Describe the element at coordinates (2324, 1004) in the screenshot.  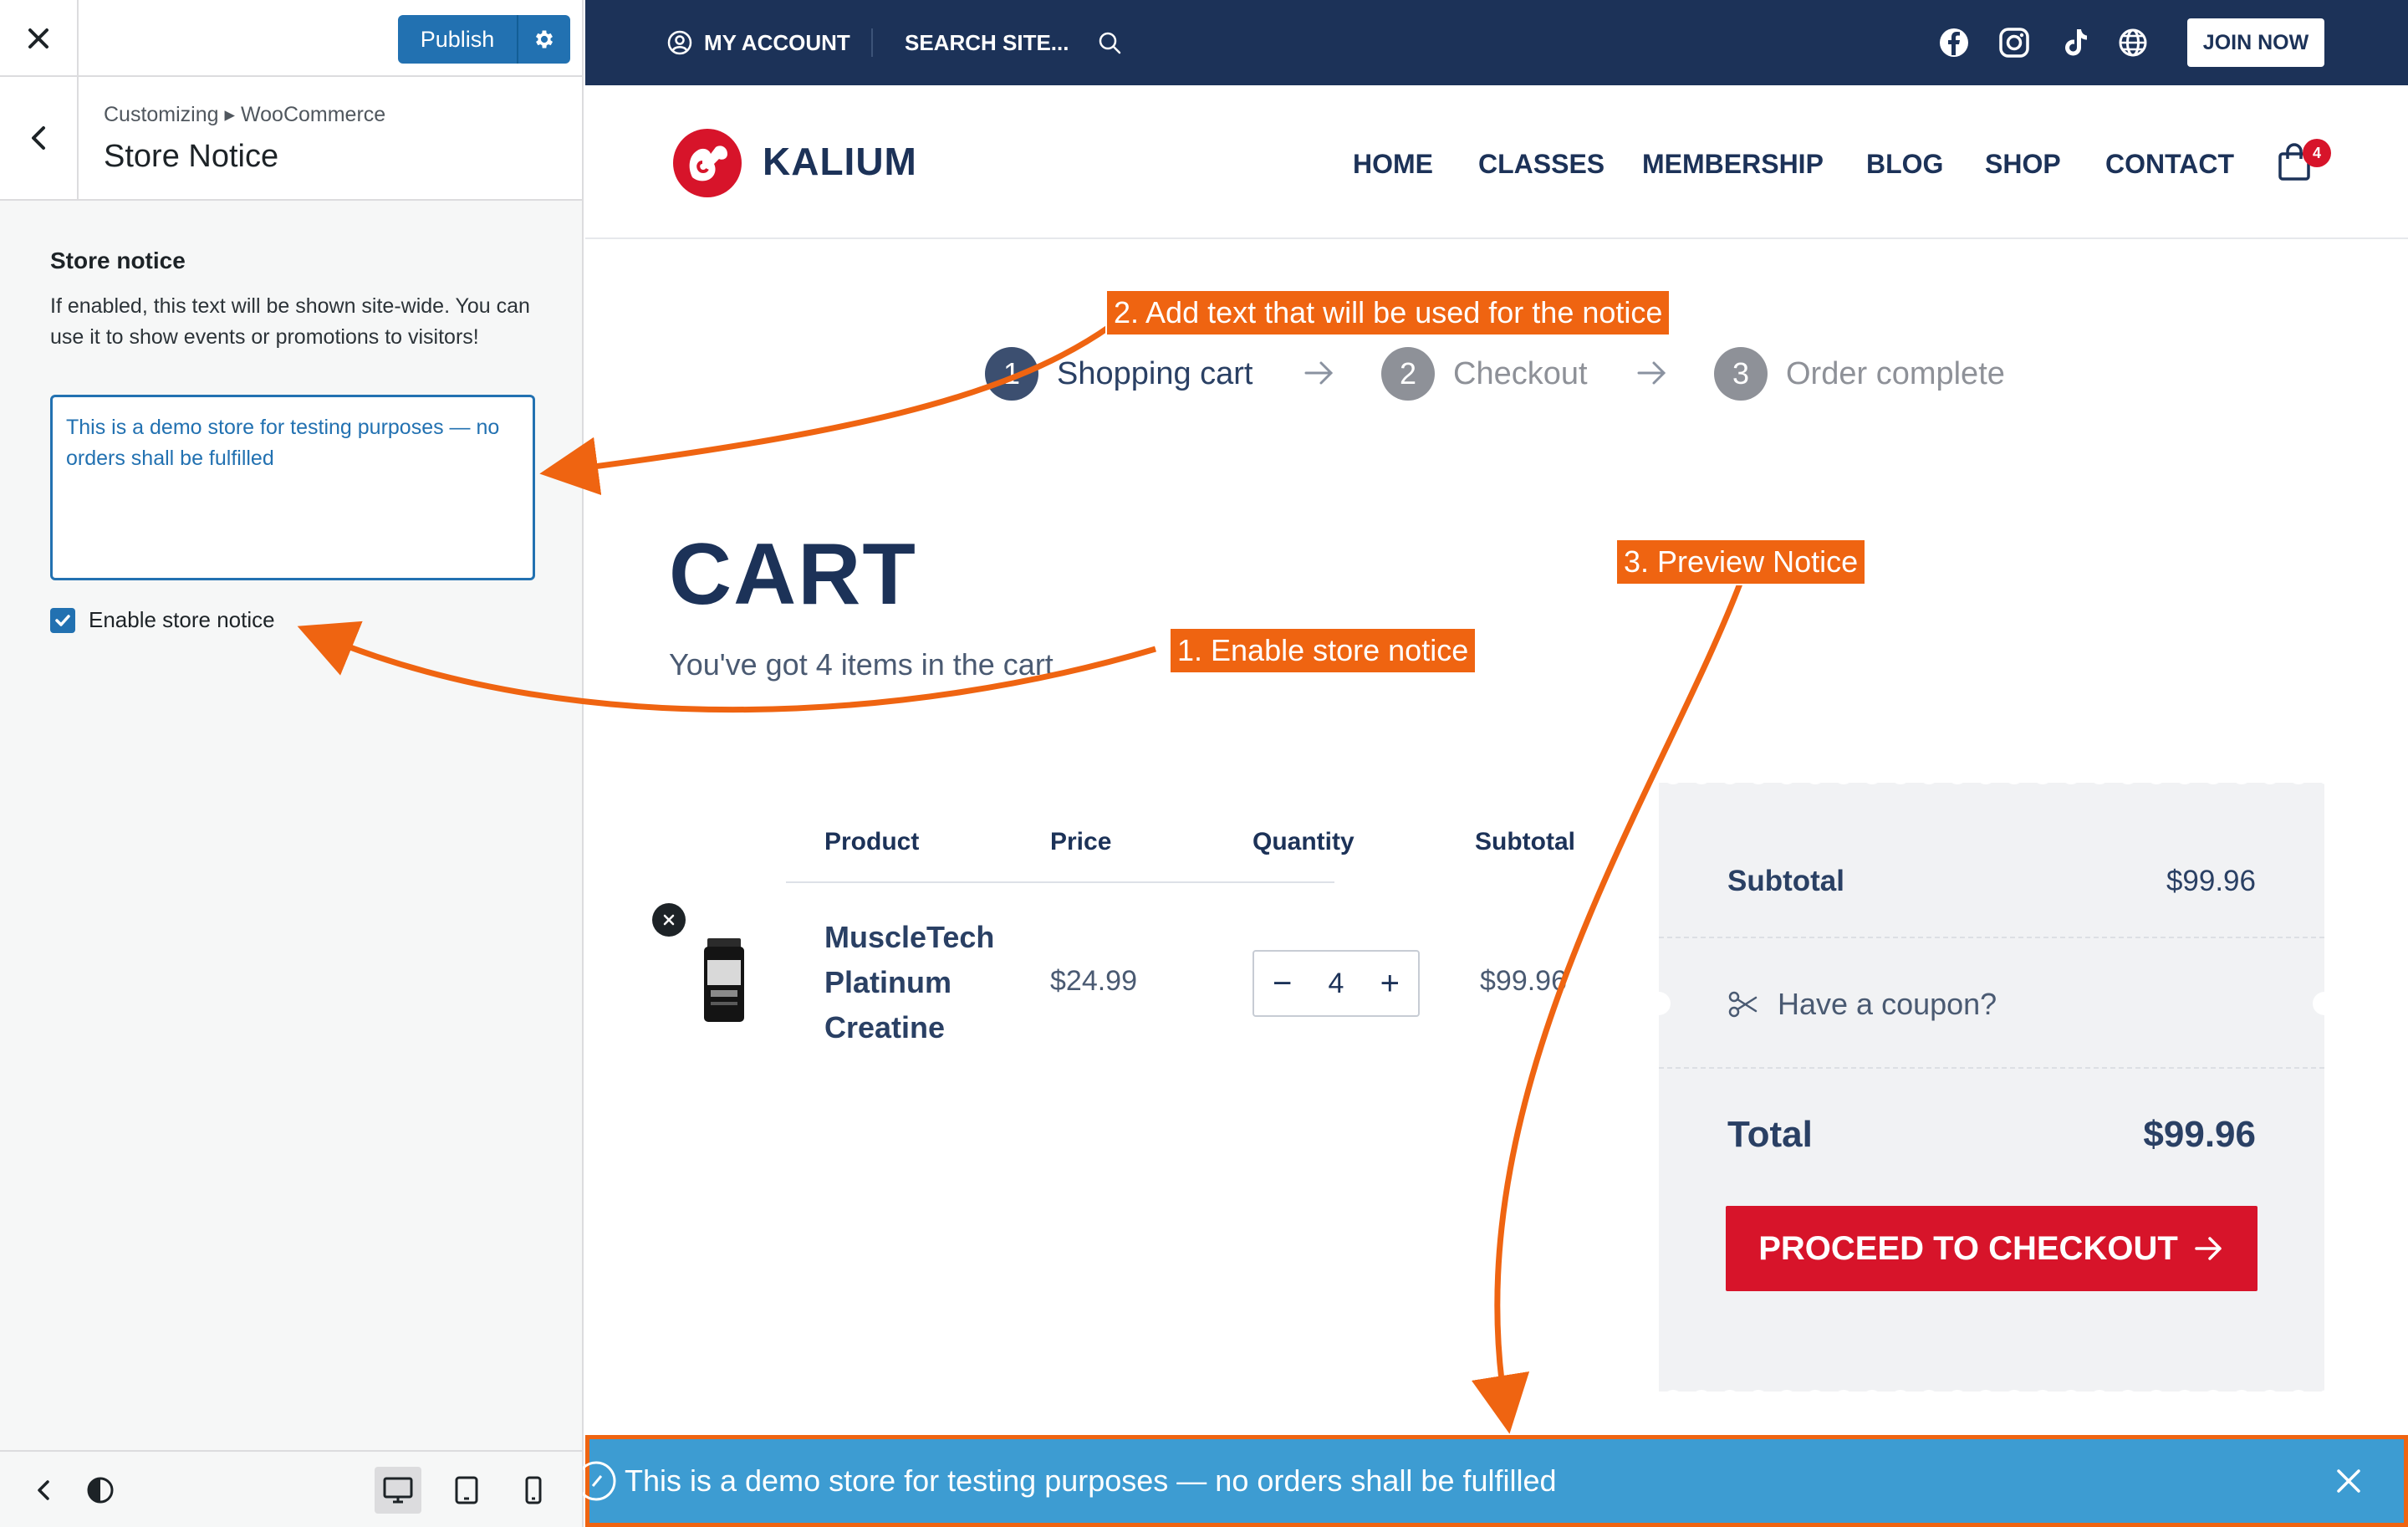
I see `notch` at that location.